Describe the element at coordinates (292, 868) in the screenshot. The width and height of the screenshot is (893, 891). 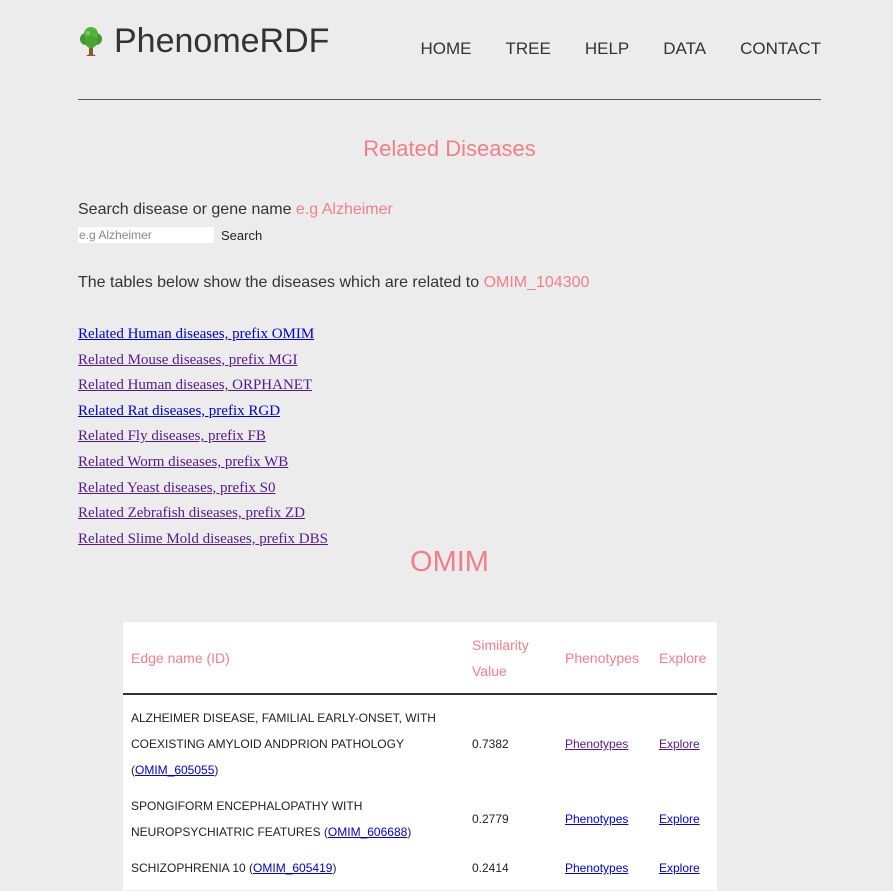
I see `disease-id-link: OMIM_605419` at that location.